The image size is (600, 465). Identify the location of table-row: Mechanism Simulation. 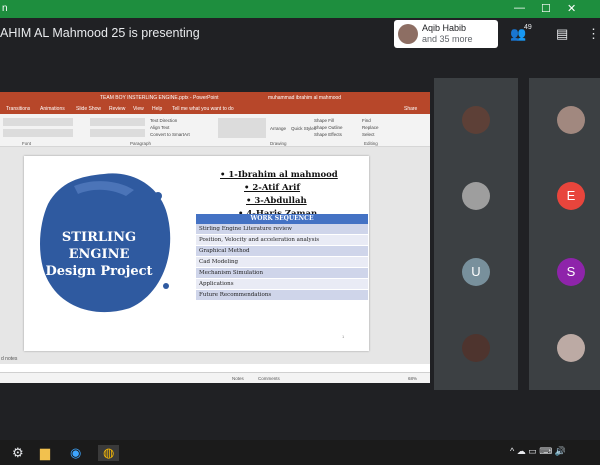
(282, 273).